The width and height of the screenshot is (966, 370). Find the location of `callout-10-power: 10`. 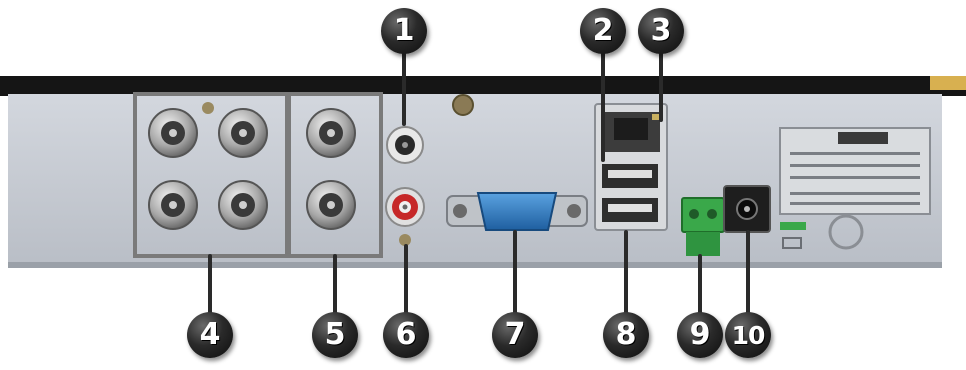

callout-10-power: 10 is located at coordinates (748, 335).